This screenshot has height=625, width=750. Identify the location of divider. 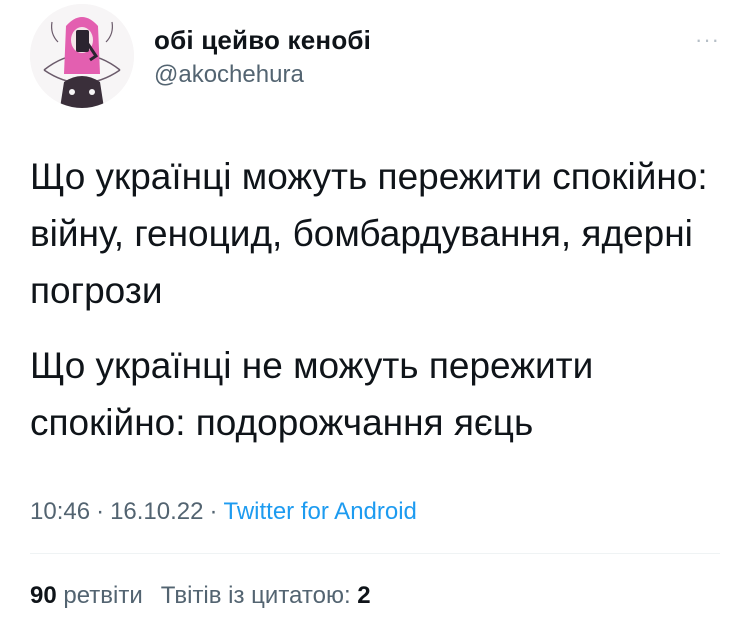
(375, 553).